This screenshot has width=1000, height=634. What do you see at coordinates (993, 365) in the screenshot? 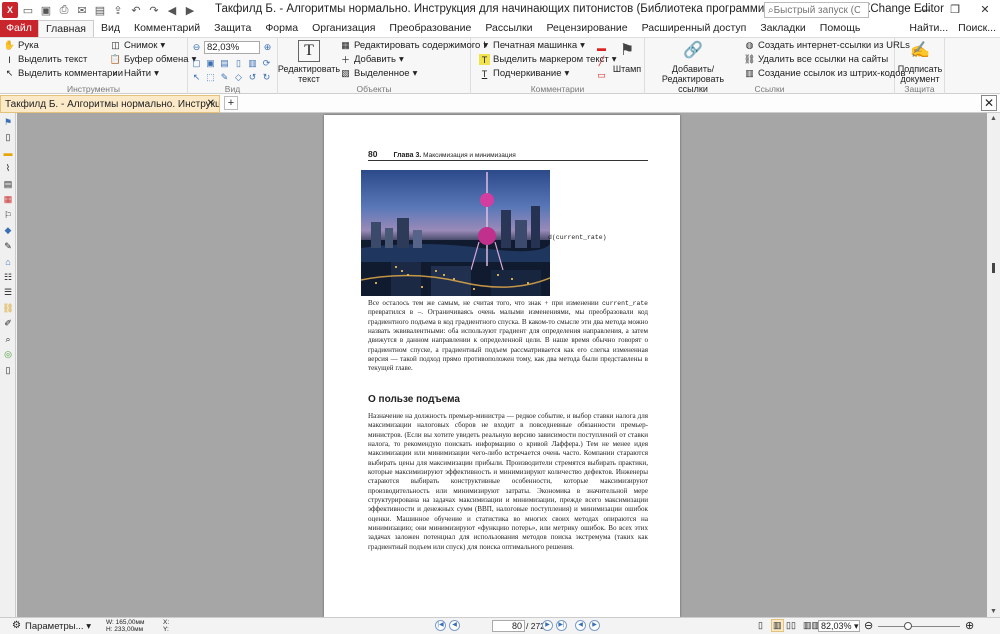
I see `vertical-scrollbar: ▲ ▼` at bounding box center [993, 365].